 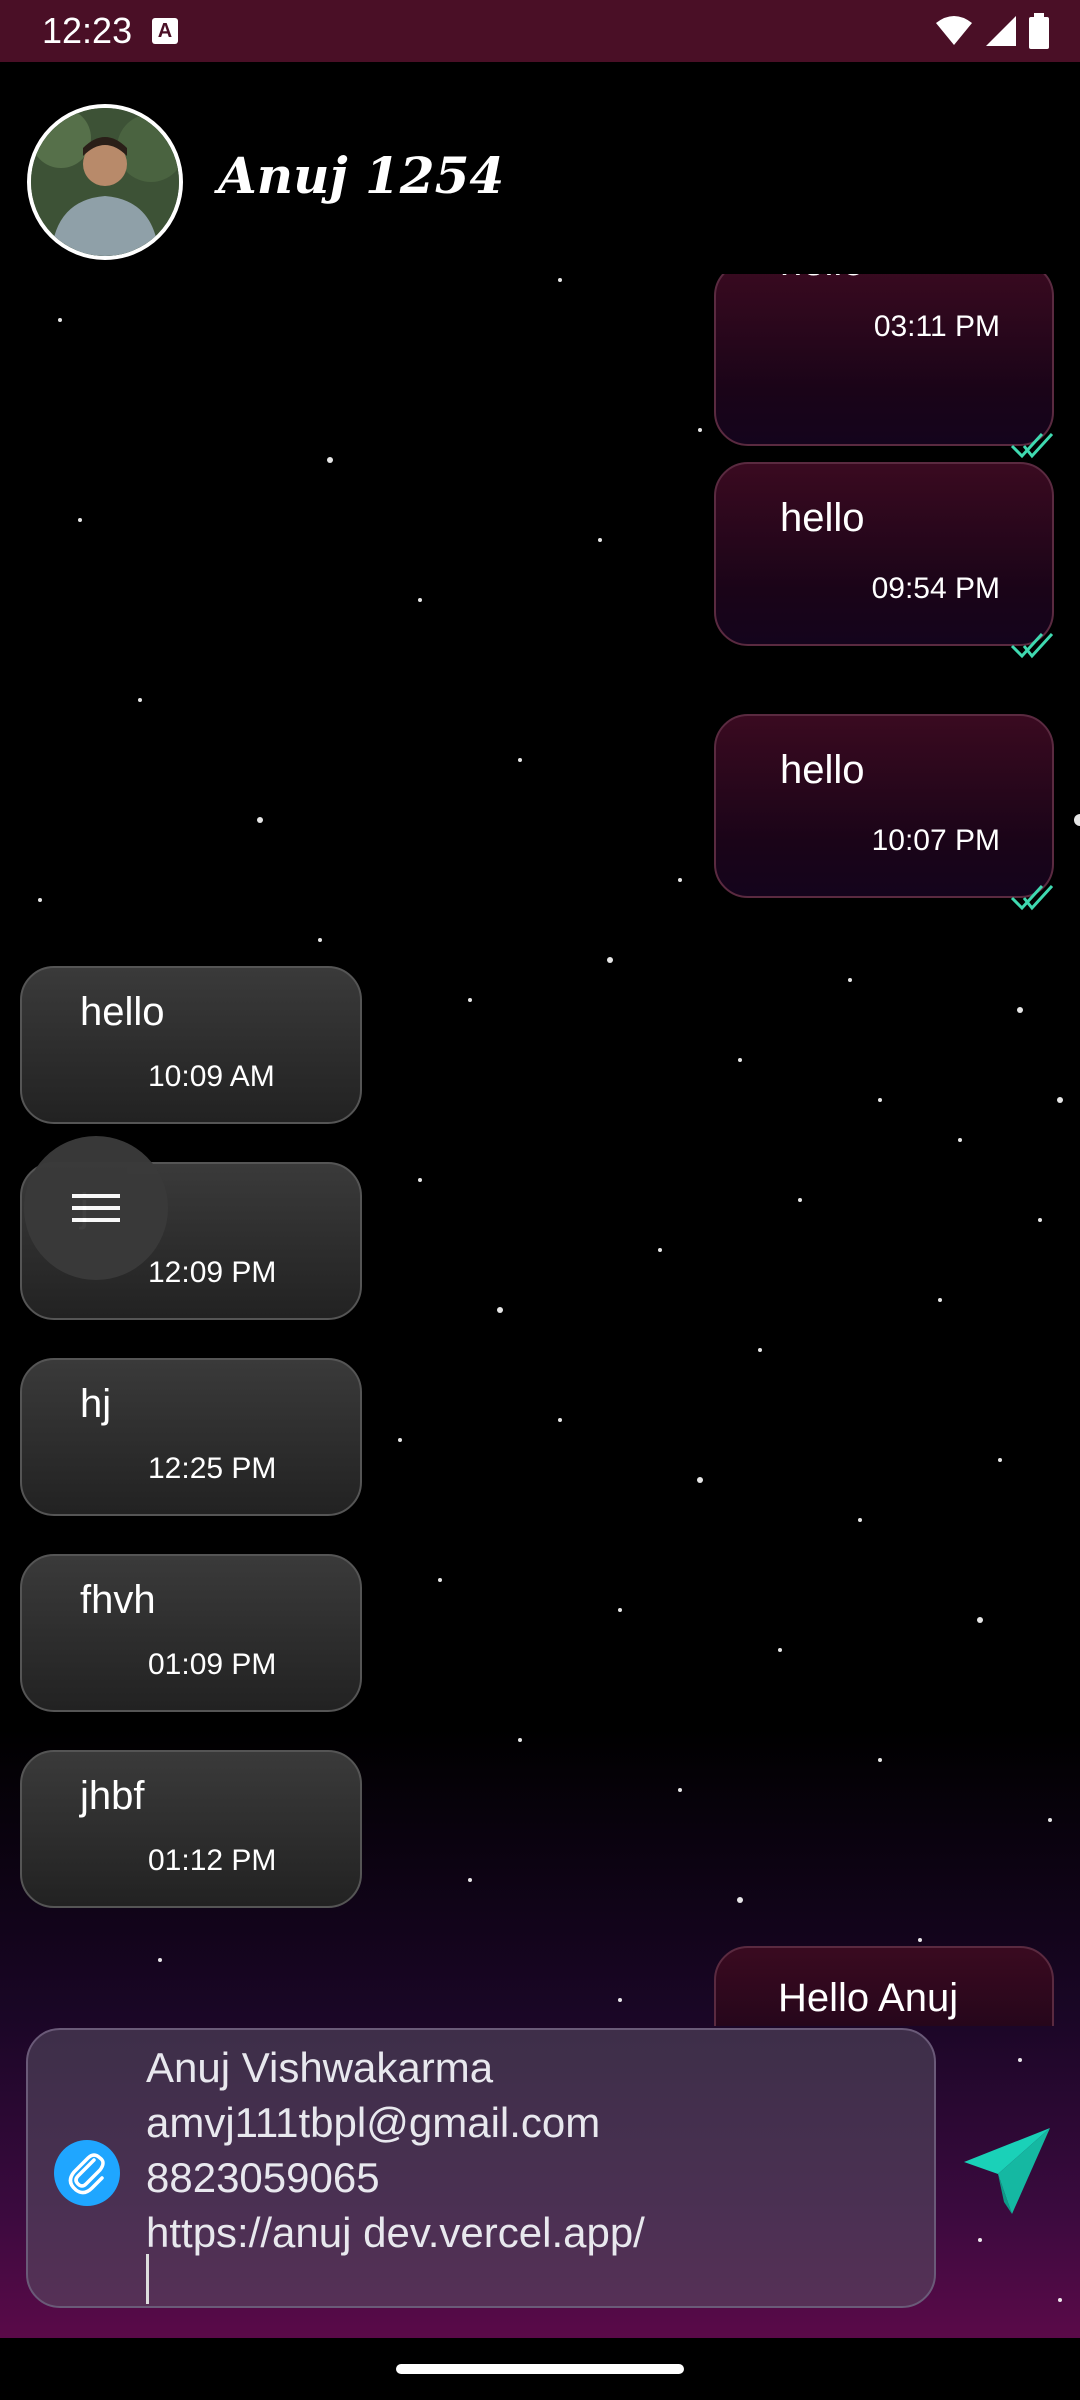 I want to click on message-time: 10:09 AM, so click(x=211, y=1076).